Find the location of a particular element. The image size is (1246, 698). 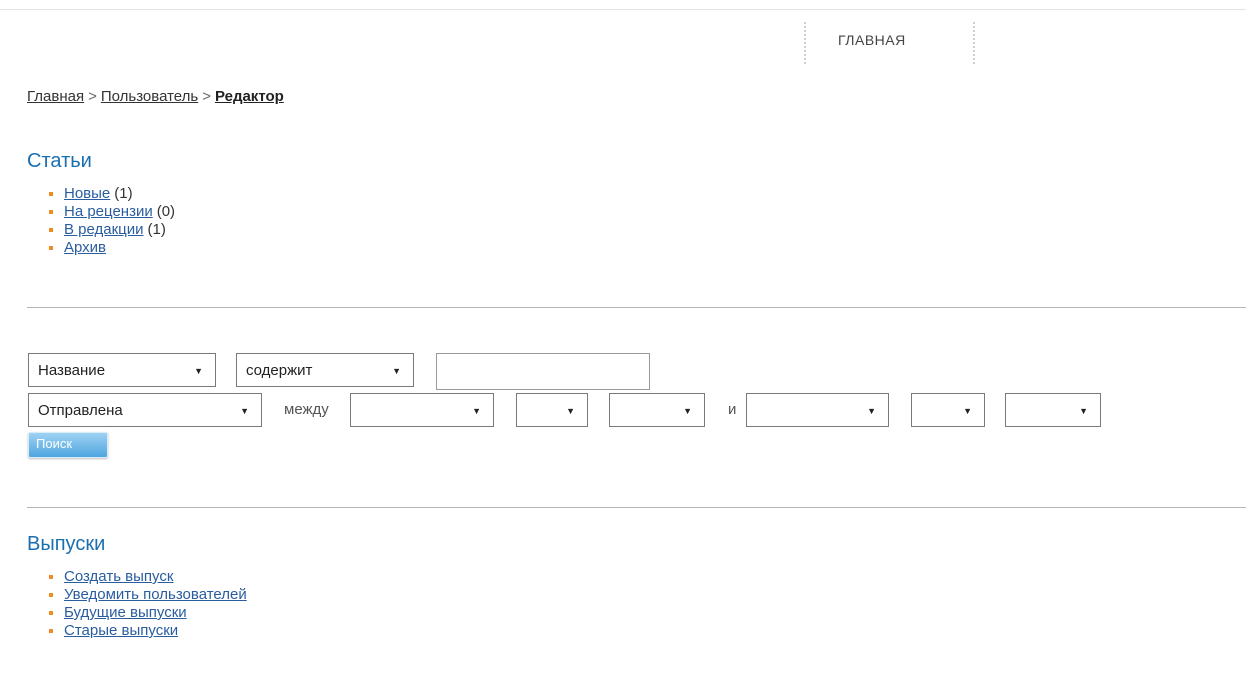

list-item: Будущие выпуски is located at coordinates (148, 613).